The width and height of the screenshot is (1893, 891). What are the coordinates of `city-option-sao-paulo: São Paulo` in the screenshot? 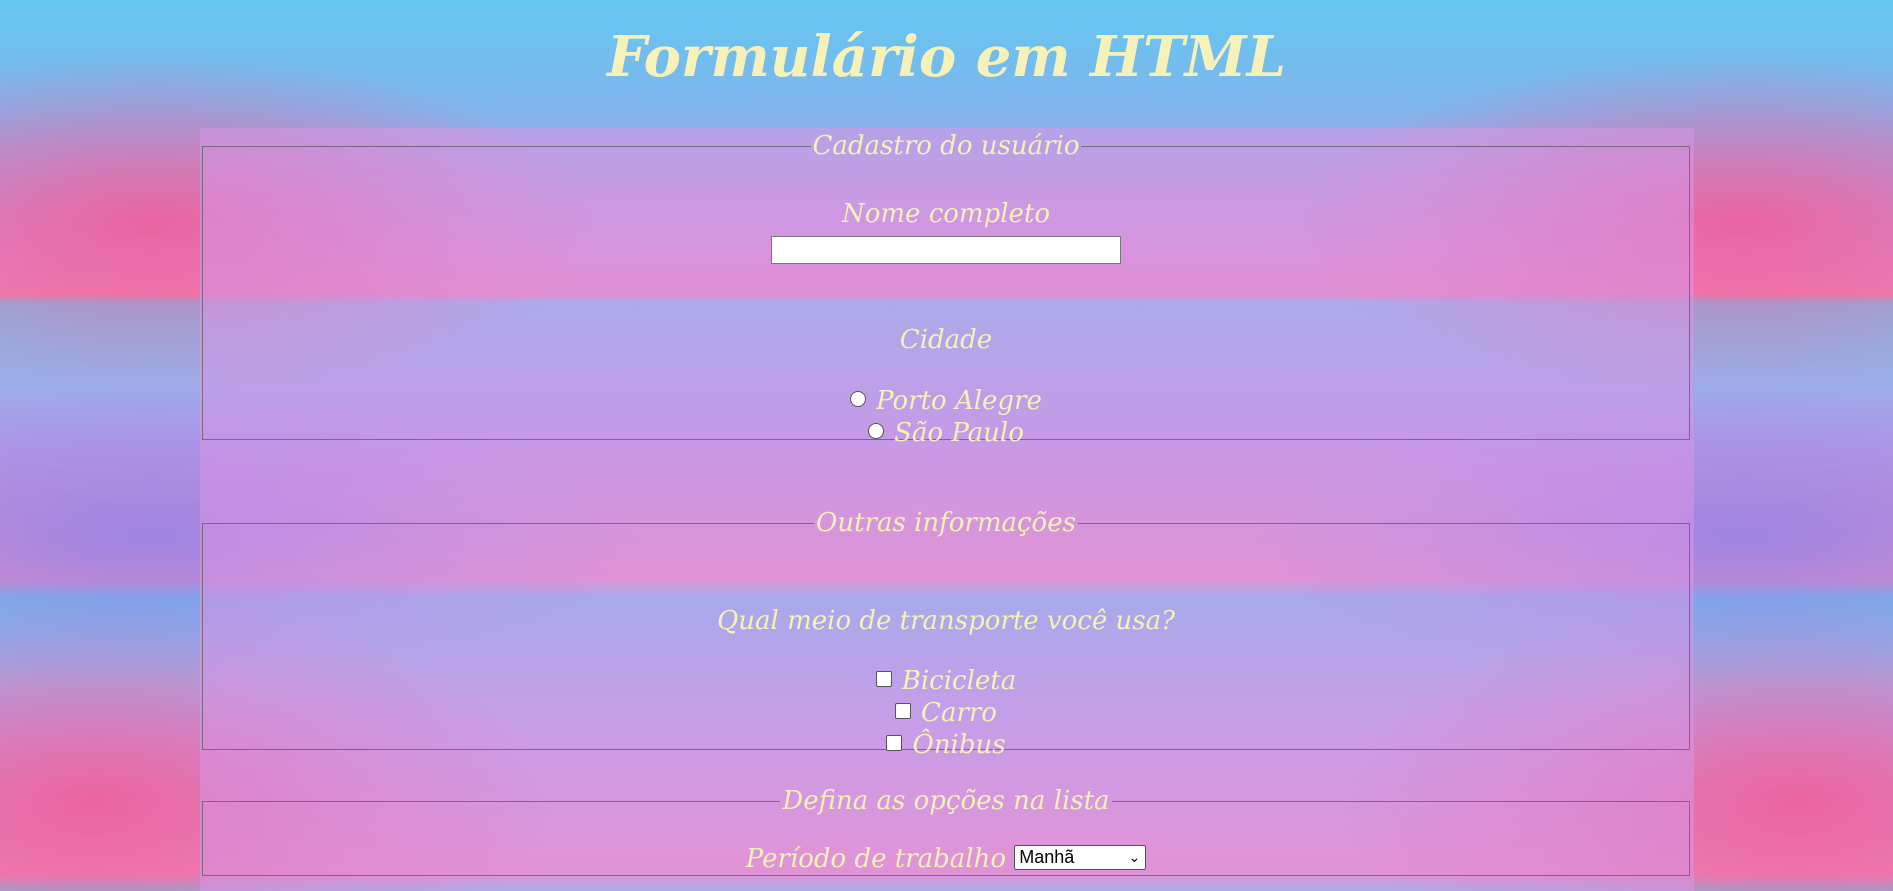 It's located at (946, 433).